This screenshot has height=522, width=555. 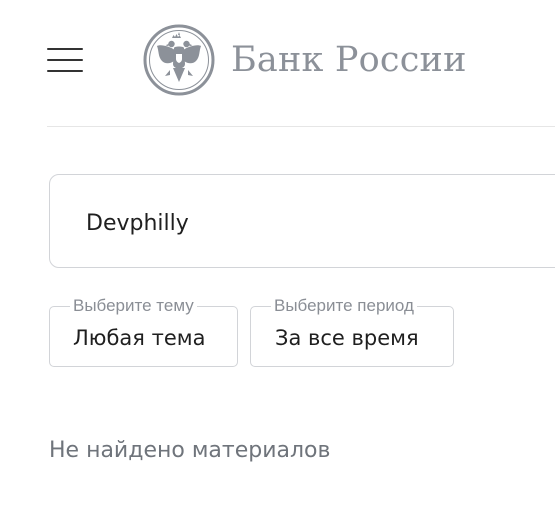 I want to click on period-filter-value: За все время, so click(x=347, y=338).